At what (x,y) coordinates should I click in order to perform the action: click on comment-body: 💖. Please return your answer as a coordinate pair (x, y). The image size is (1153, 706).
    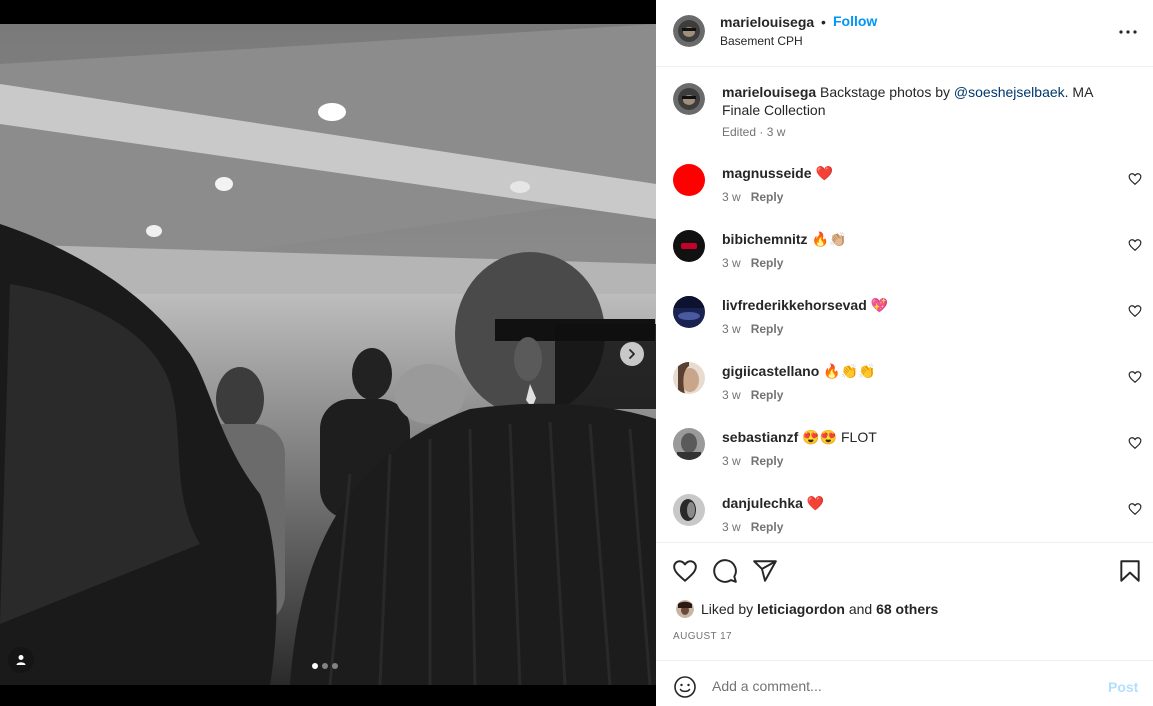
    Looking at the image, I should click on (879, 305).